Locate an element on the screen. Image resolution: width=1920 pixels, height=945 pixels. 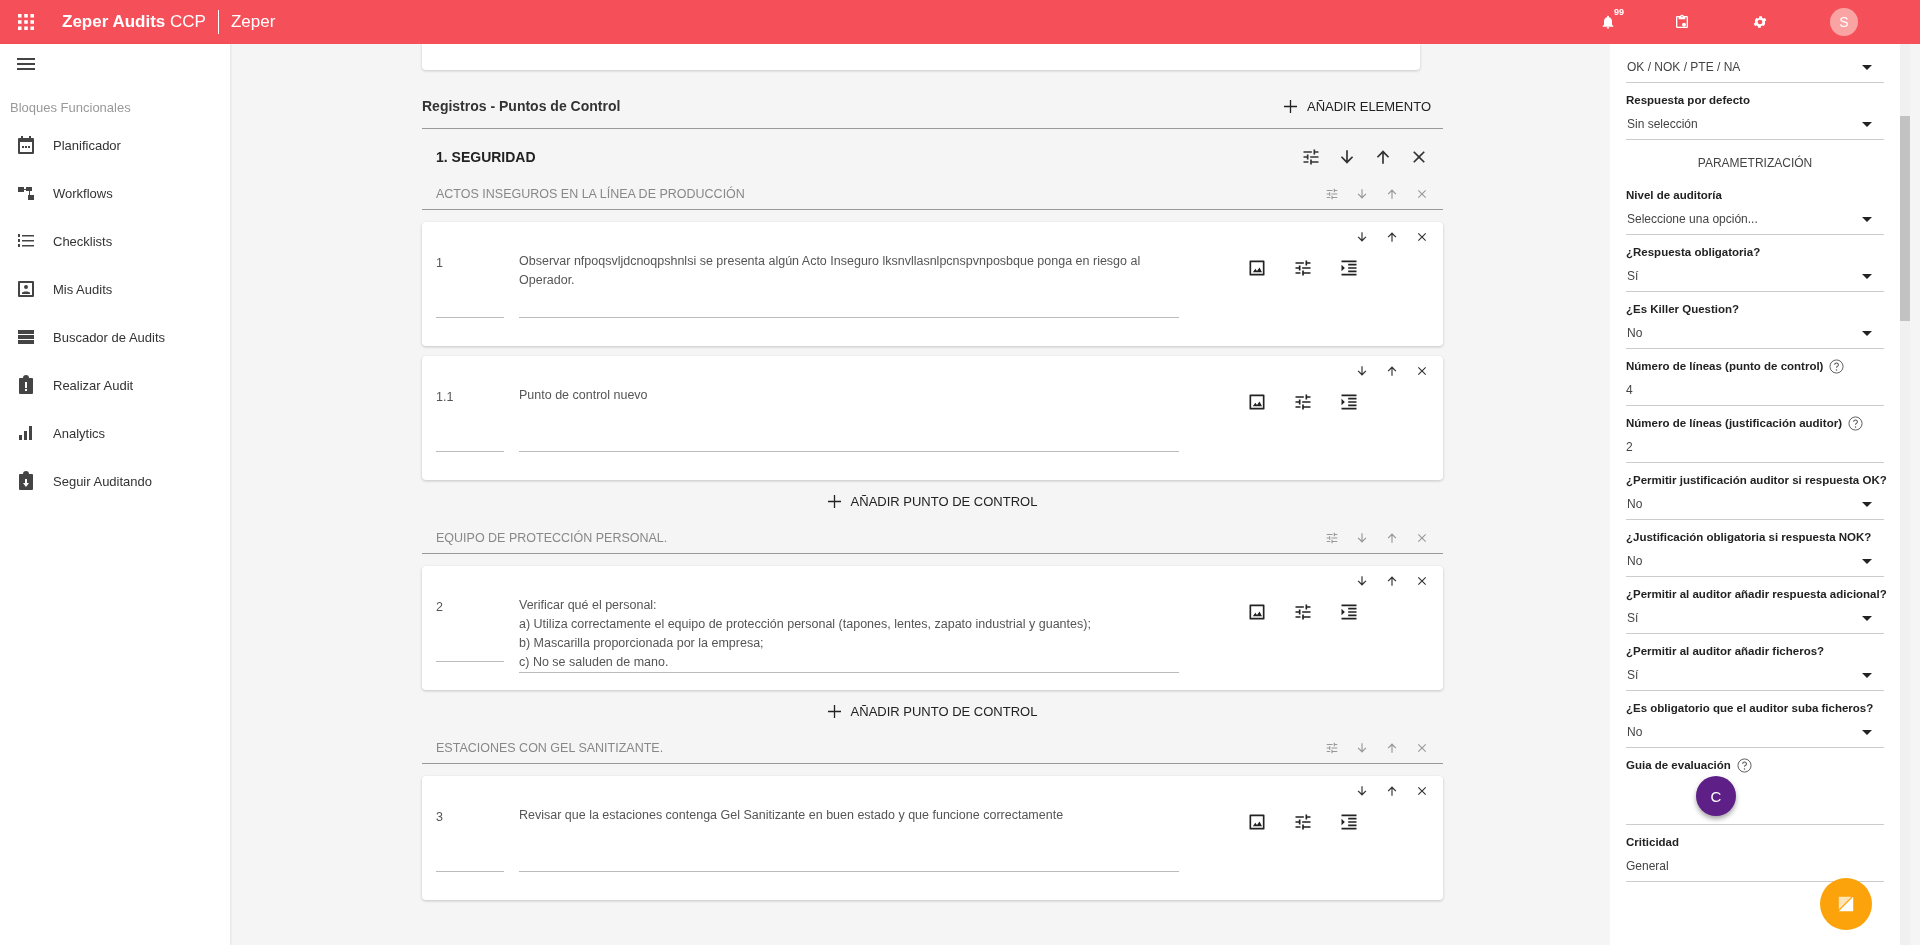
sidebar-item: Mis Audits is located at coordinates (115, 289).